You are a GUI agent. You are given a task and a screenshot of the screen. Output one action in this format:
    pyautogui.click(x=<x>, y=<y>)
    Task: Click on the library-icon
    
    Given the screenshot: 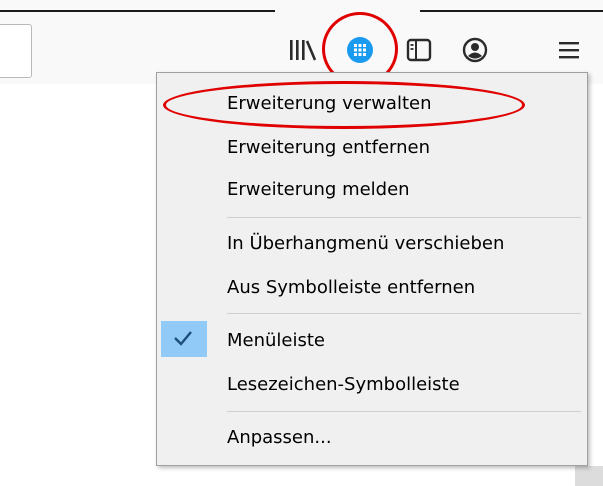 What is the action you would take?
    pyautogui.click(x=303, y=50)
    